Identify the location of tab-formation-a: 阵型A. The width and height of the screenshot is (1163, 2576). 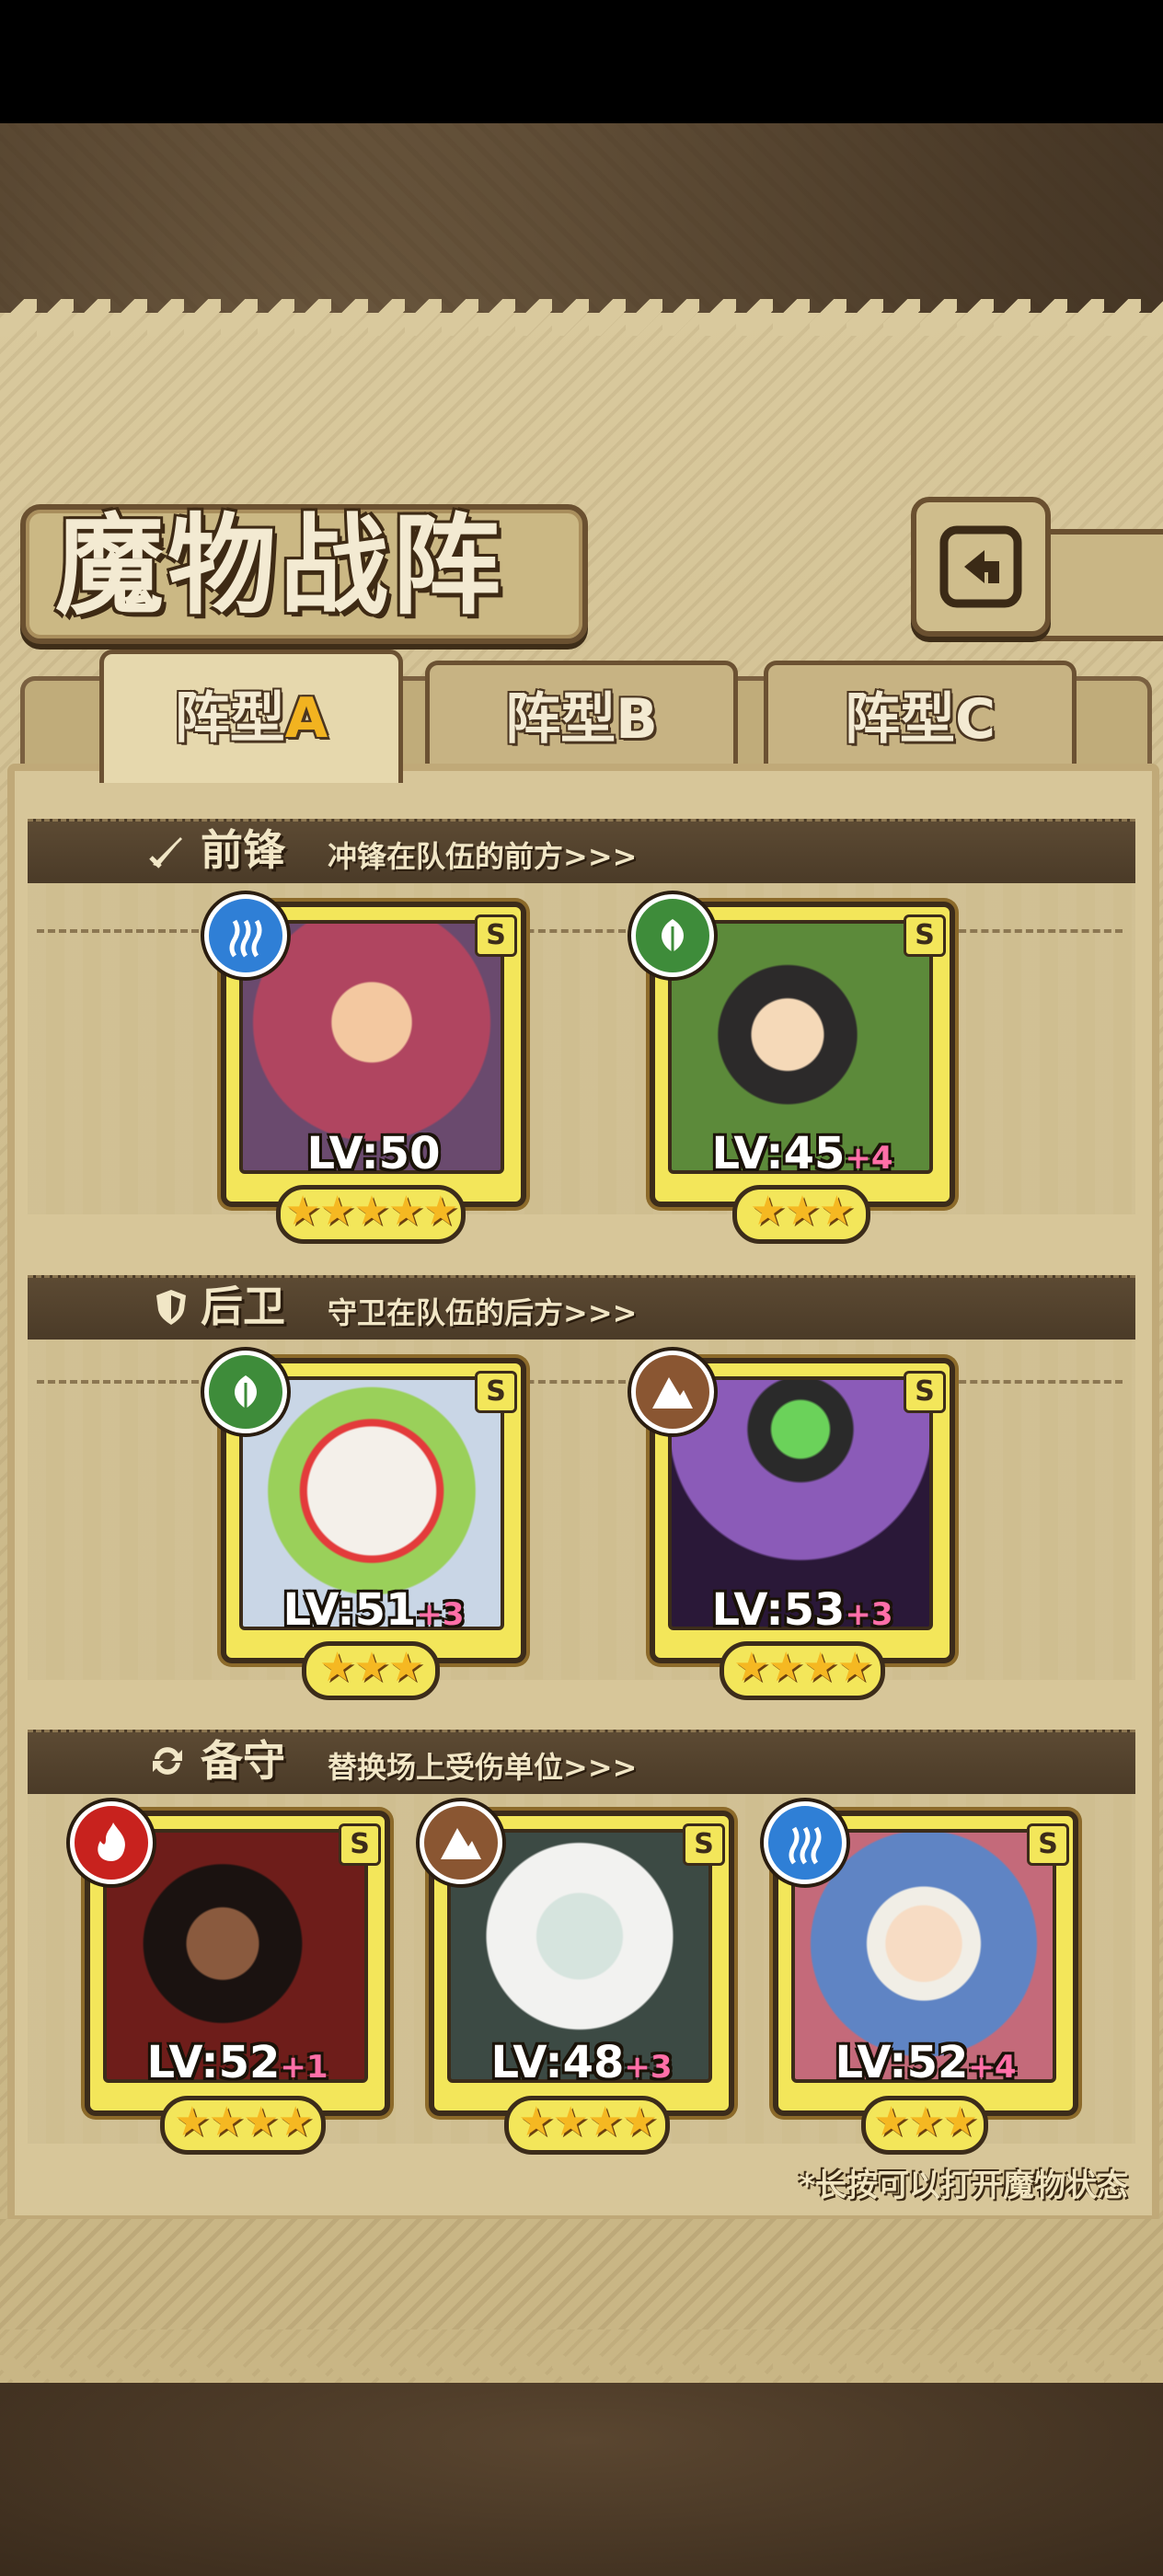
(251, 716).